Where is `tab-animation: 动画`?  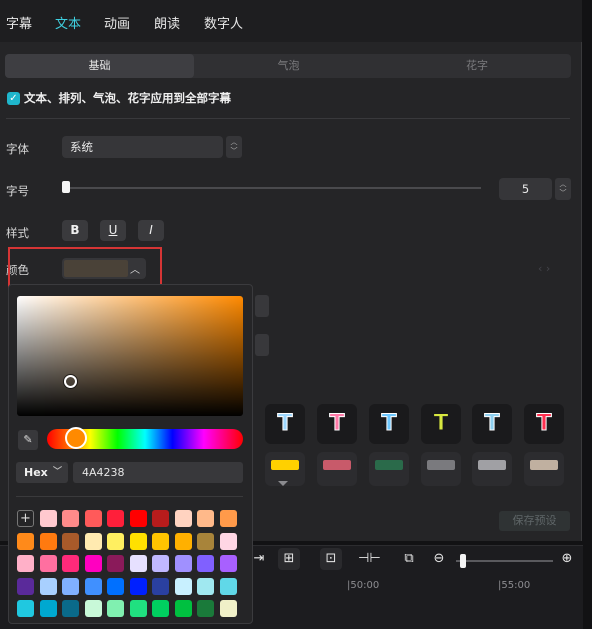
tab-animation: 动画 is located at coordinates (117, 22).